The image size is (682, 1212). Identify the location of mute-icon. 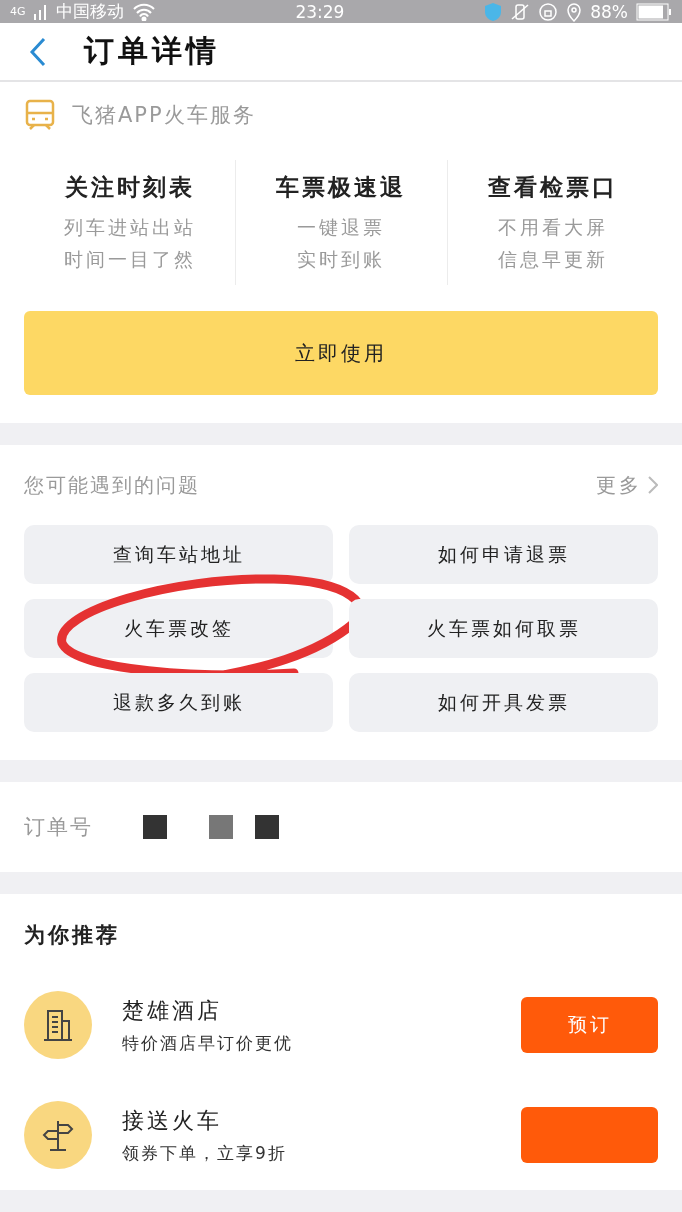
(520, 11).